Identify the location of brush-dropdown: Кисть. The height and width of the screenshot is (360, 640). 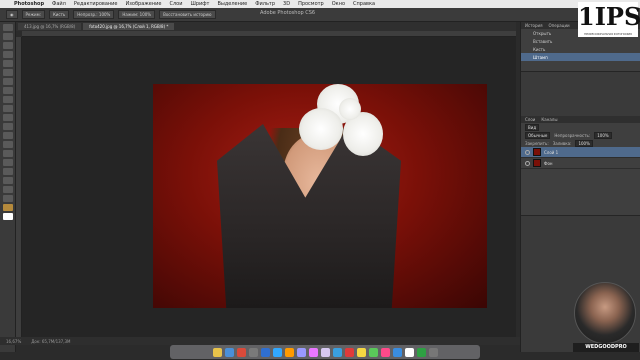
(59, 14).